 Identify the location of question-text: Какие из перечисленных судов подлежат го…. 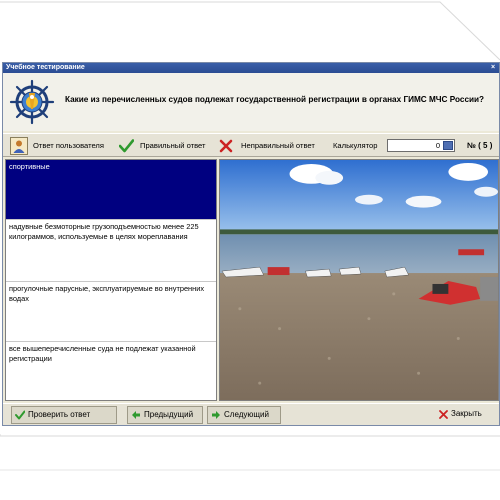
(275, 99).